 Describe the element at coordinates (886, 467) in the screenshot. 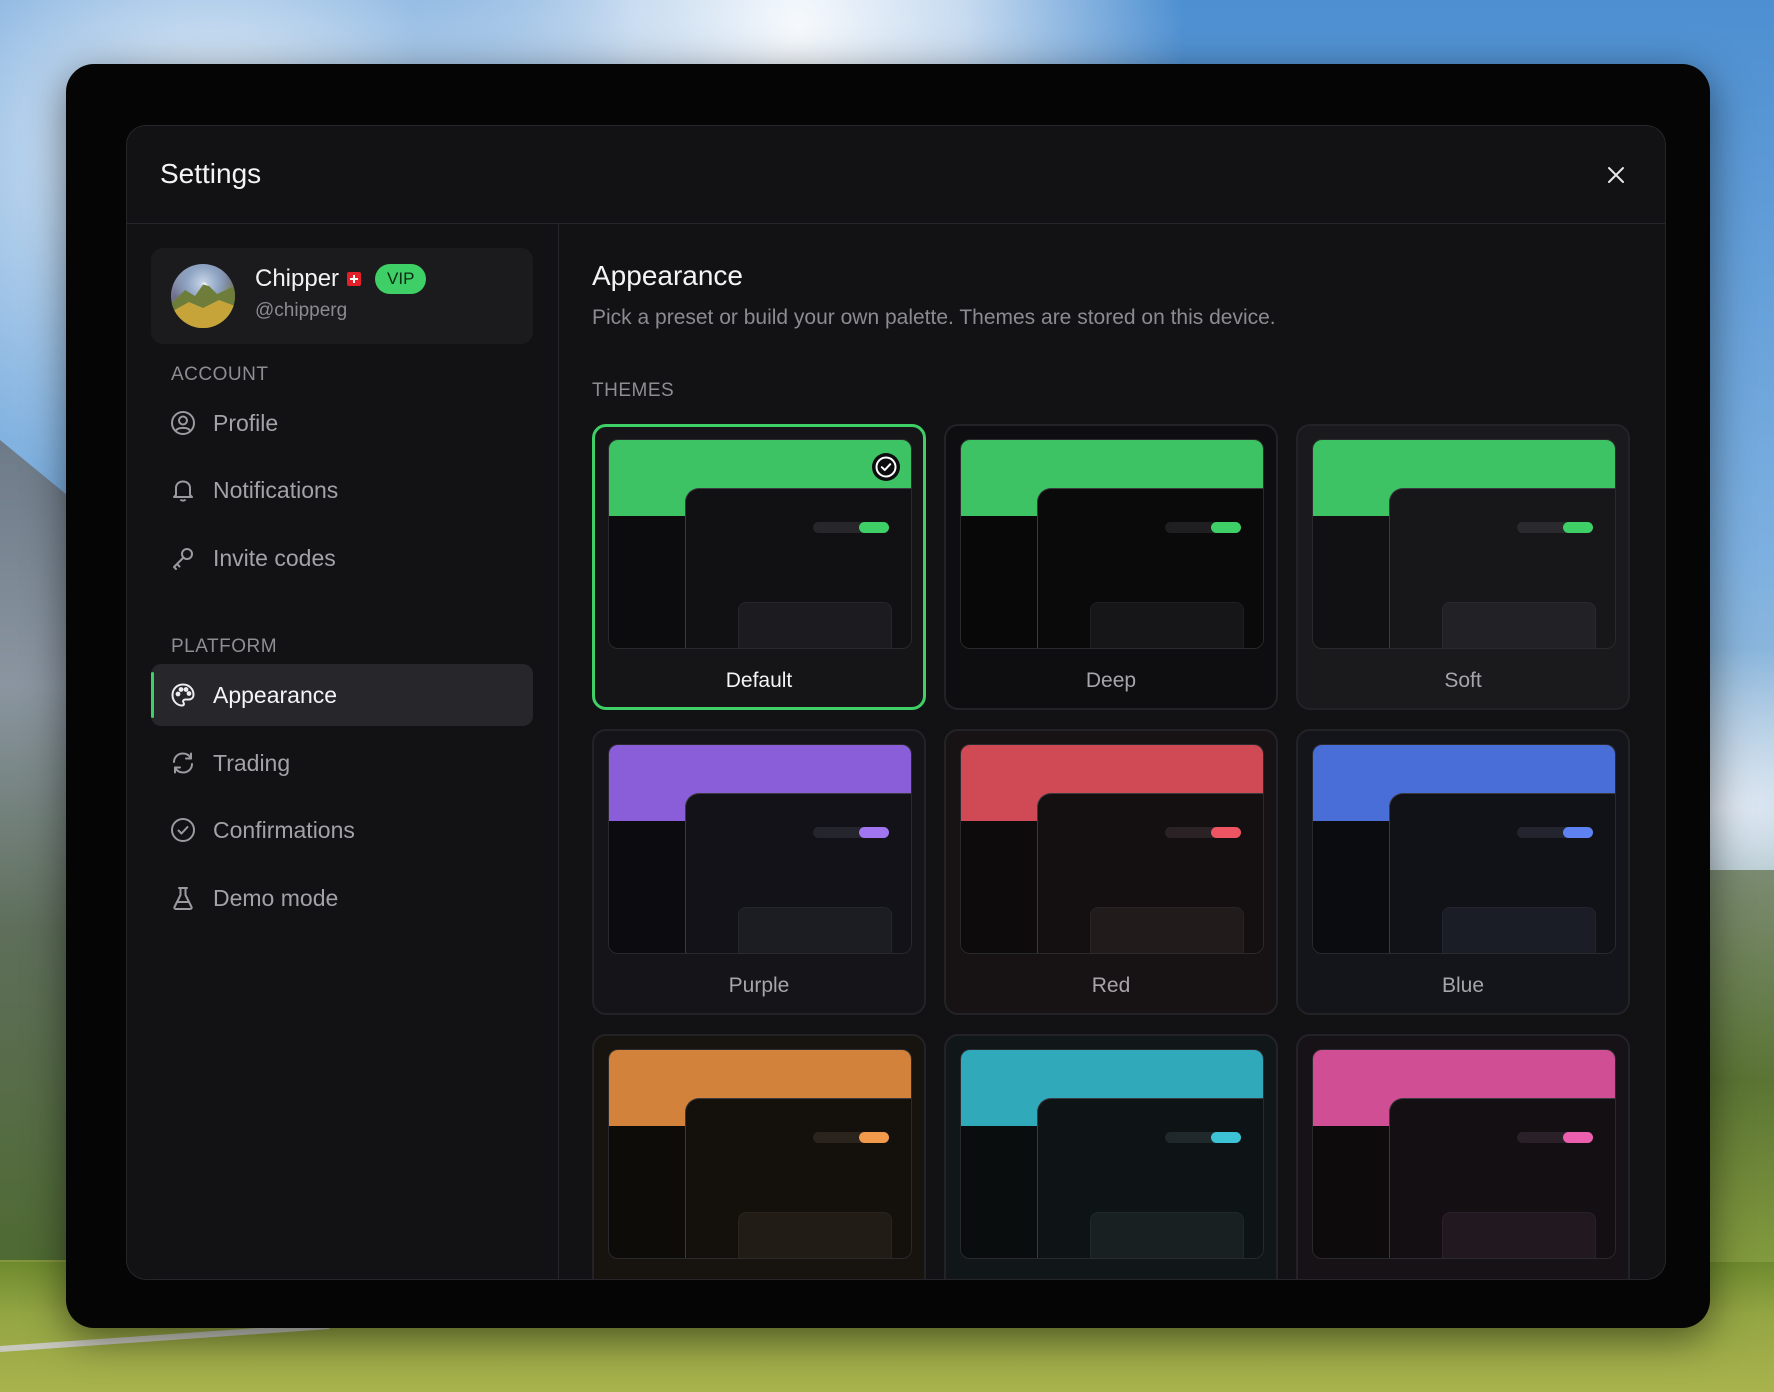

I see `selected-check-icon` at that location.